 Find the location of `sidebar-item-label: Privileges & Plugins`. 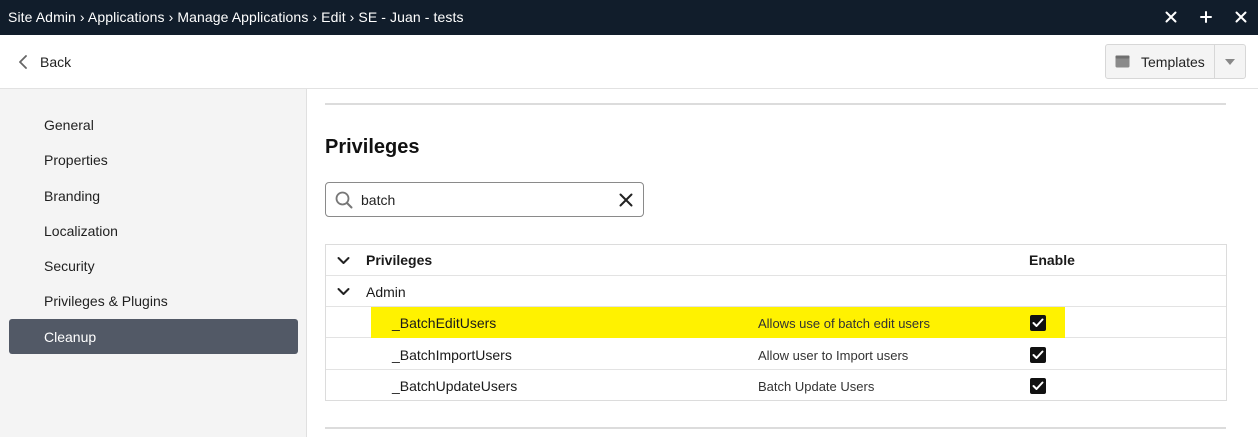

sidebar-item-label: Privileges & Plugins is located at coordinates (106, 300).